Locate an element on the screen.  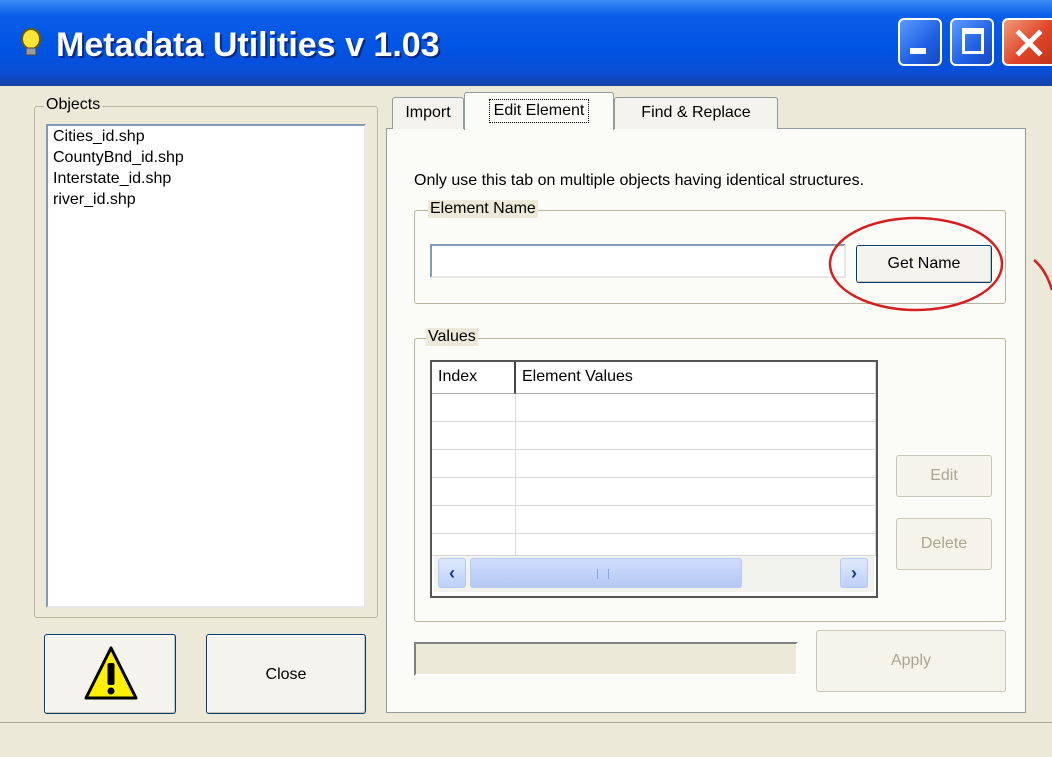
chevron-left-icon: ‹ is located at coordinates (452, 573).